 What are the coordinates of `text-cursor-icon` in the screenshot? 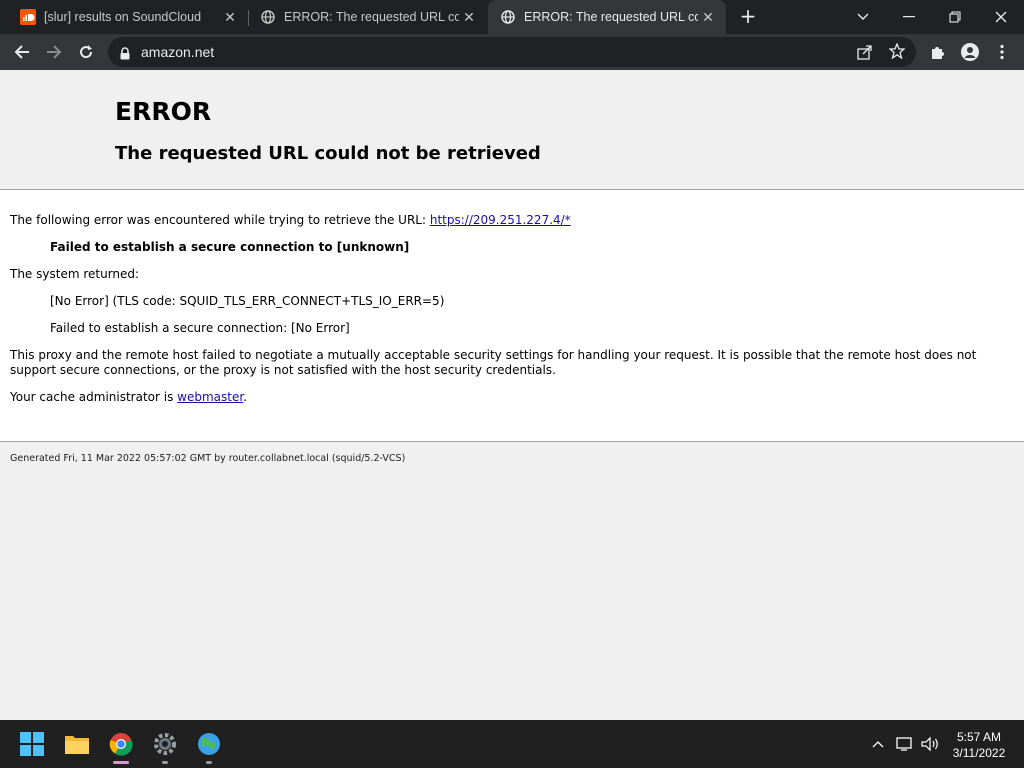 It's located at (322, 58).